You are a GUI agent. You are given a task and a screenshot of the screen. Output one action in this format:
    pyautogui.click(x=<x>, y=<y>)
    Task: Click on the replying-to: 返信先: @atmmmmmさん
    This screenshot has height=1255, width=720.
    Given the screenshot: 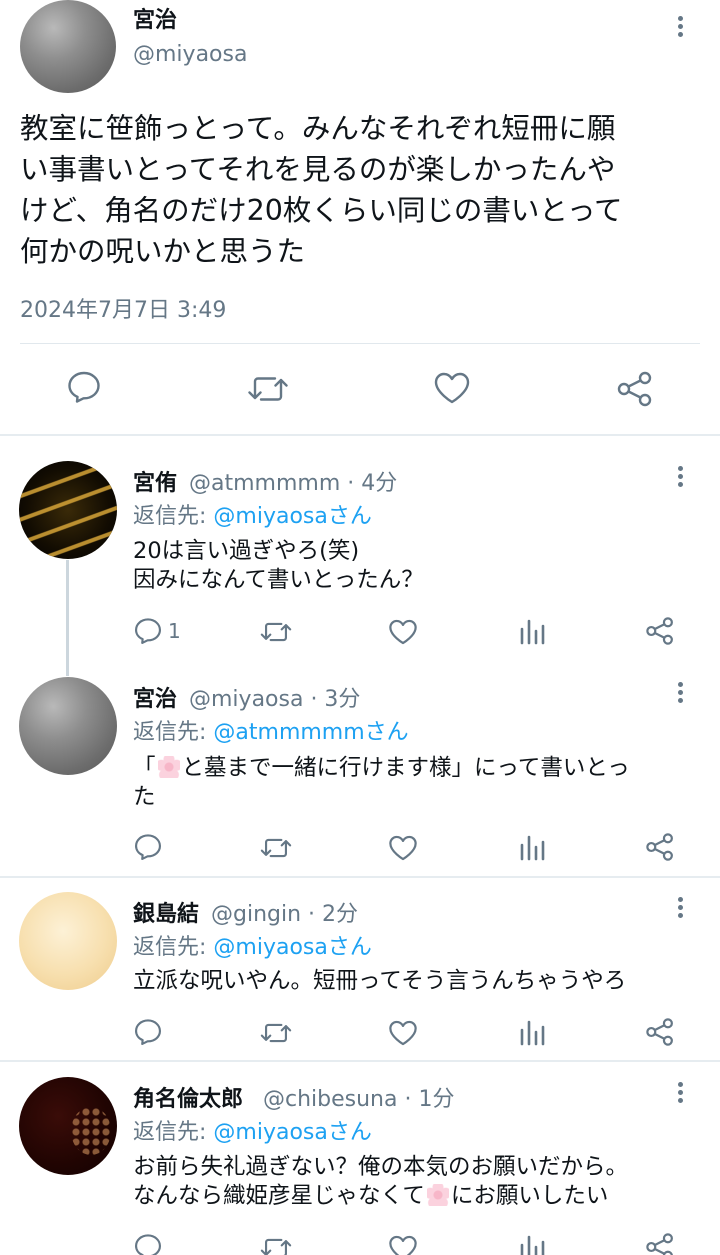 What is the action you would take?
    pyautogui.click(x=271, y=730)
    